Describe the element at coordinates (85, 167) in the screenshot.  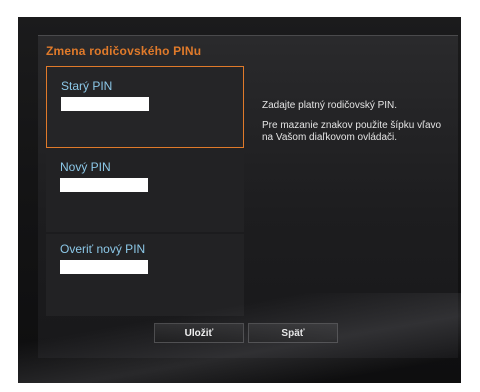
I see `new-pin-label: Nový PIN` at that location.